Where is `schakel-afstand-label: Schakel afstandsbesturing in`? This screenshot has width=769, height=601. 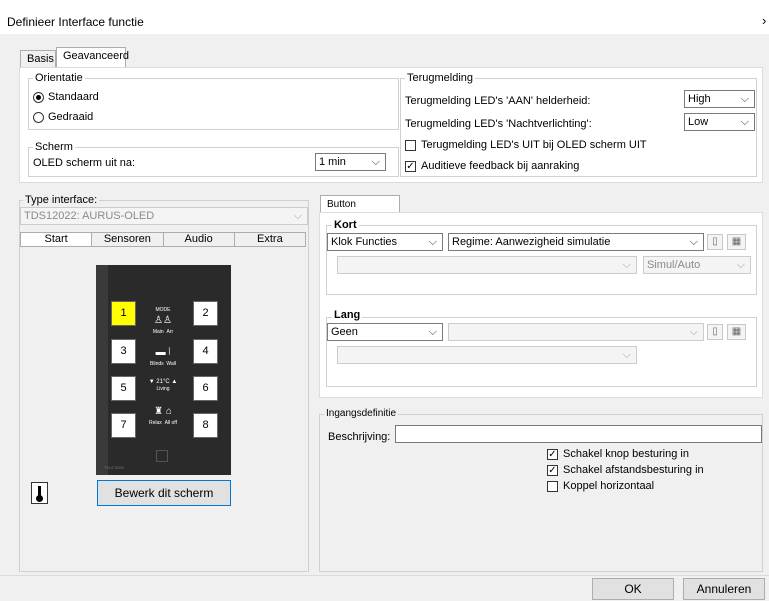 schakel-afstand-label: Schakel afstandsbesturing in is located at coordinates (633, 470).